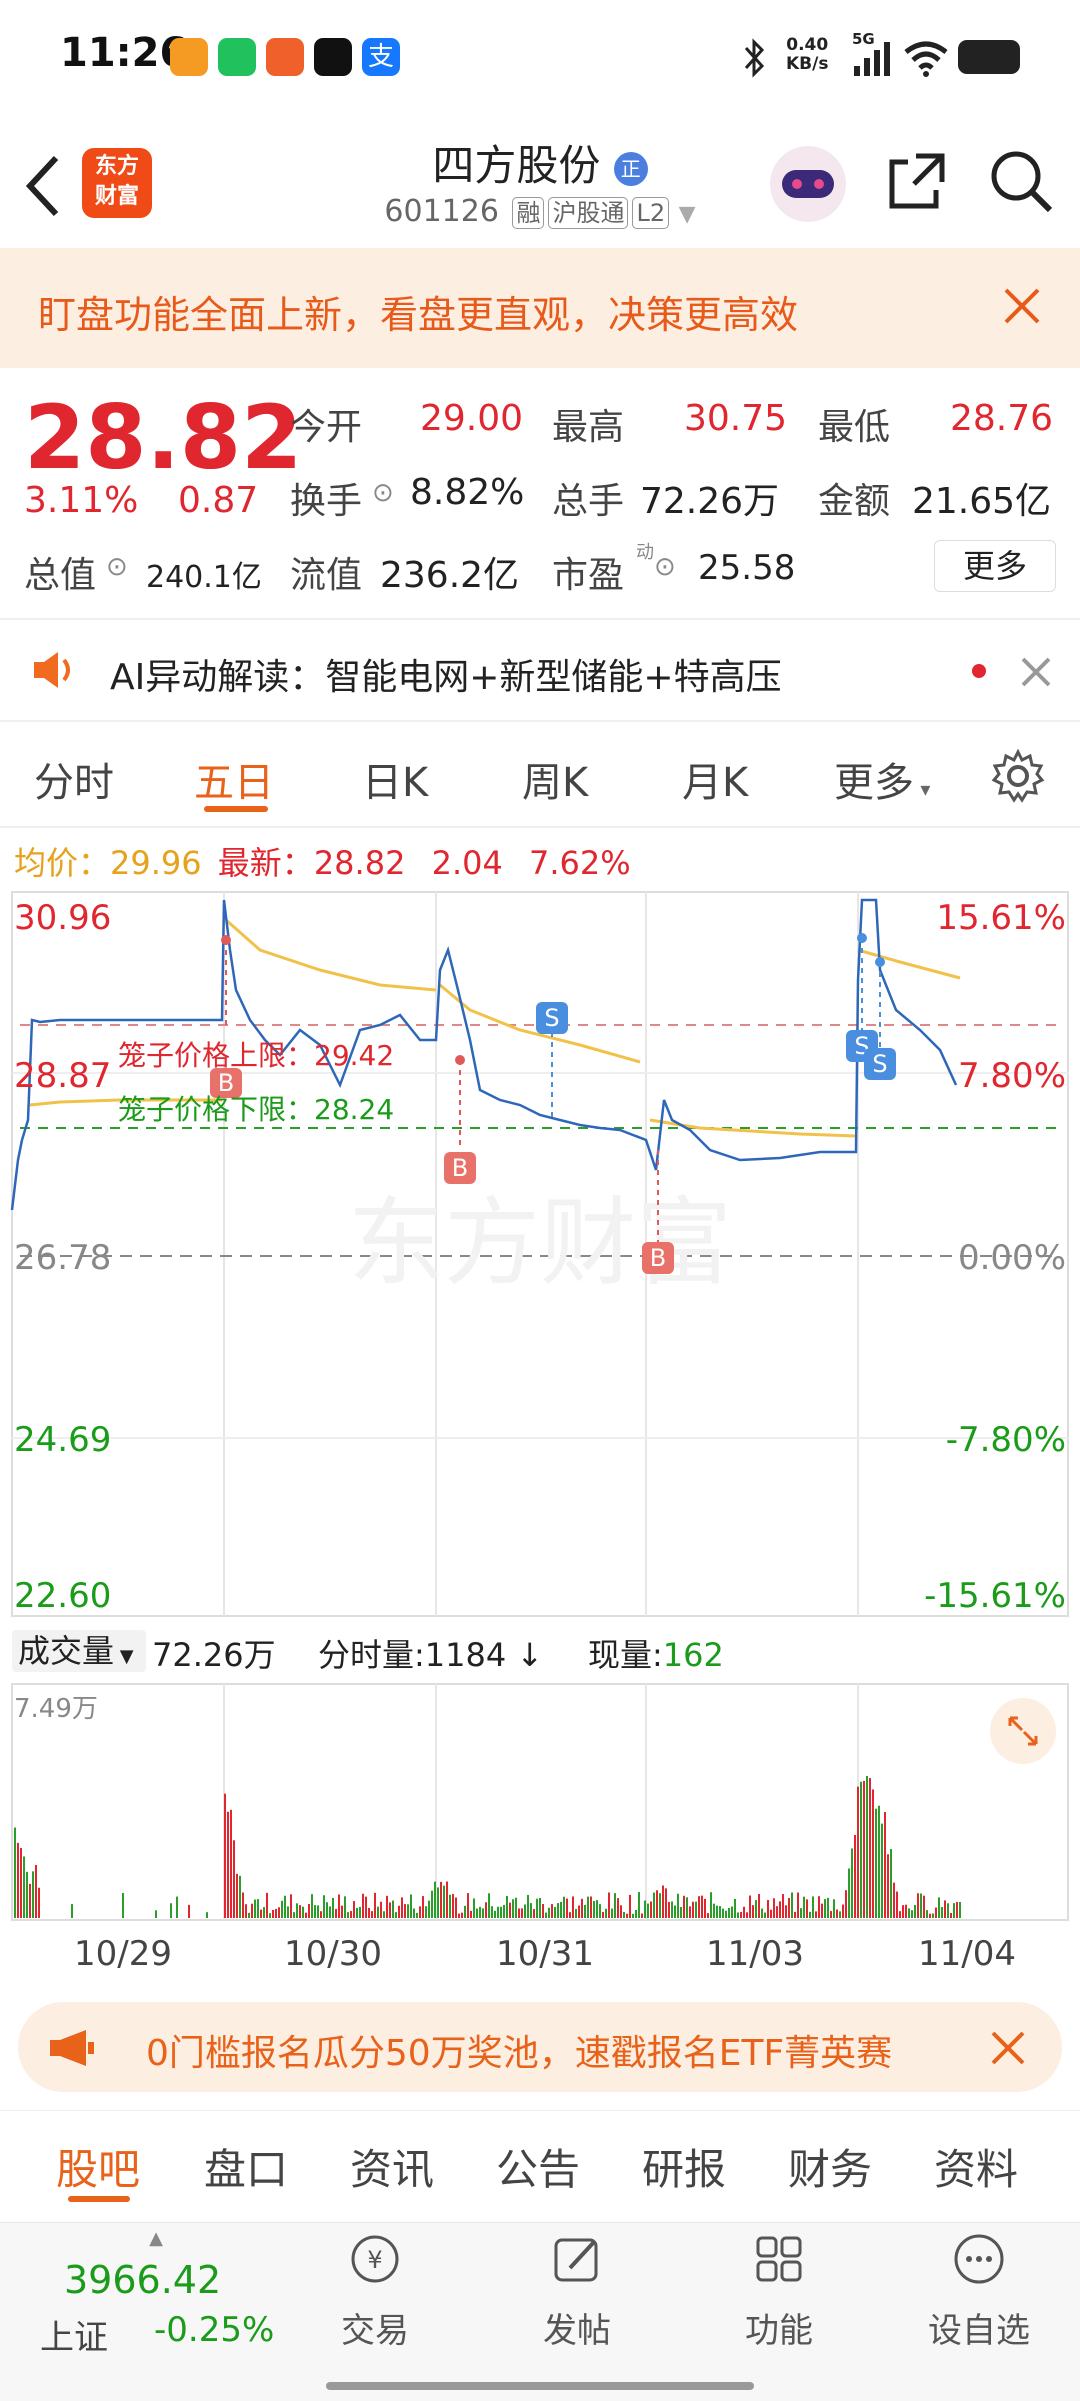 The image size is (1080, 2401). I want to click on tab-intraday: 分时, so click(74, 779).